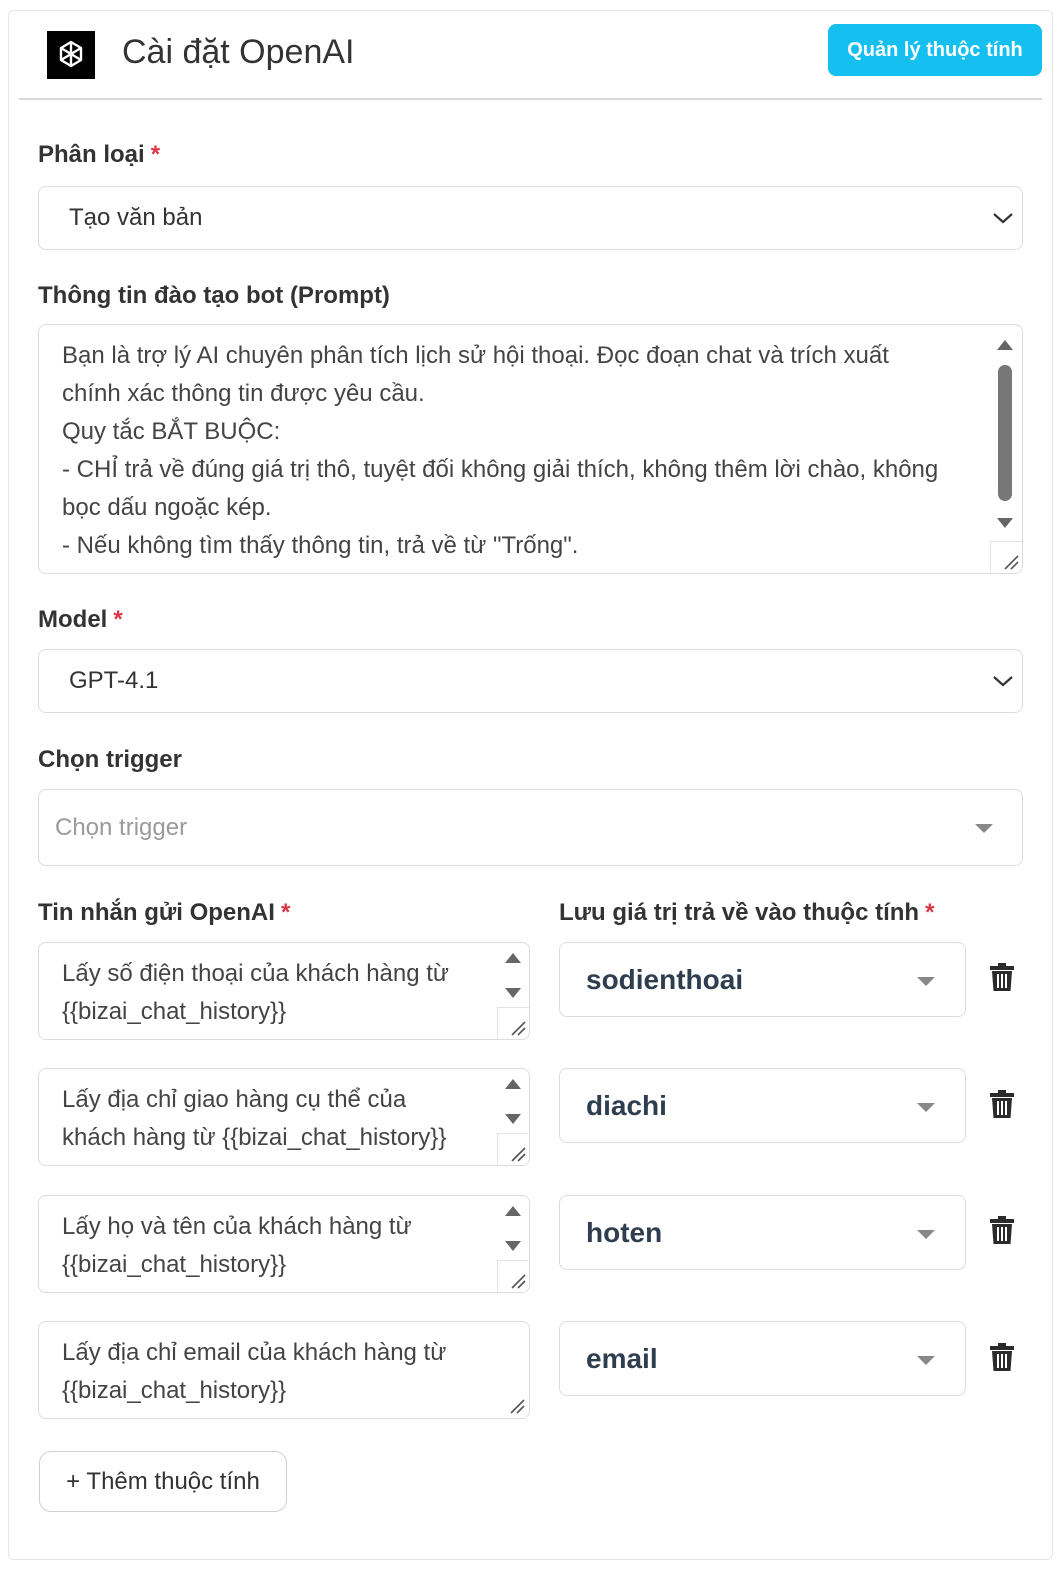 This screenshot has height=1570, width=1063. I want to click on attribute-selected-value: email, so click(622, 1358).